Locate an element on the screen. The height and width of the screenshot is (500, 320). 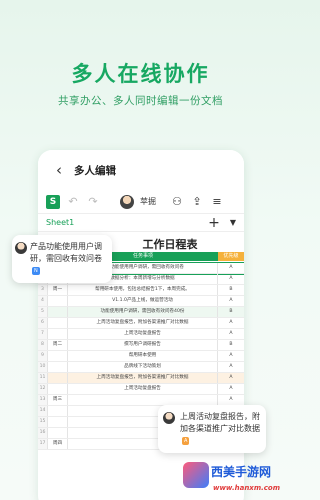
comment-text: 上周活动复盘报告，附加各渠道推广对比数据 is located at coordinates (220, 422).